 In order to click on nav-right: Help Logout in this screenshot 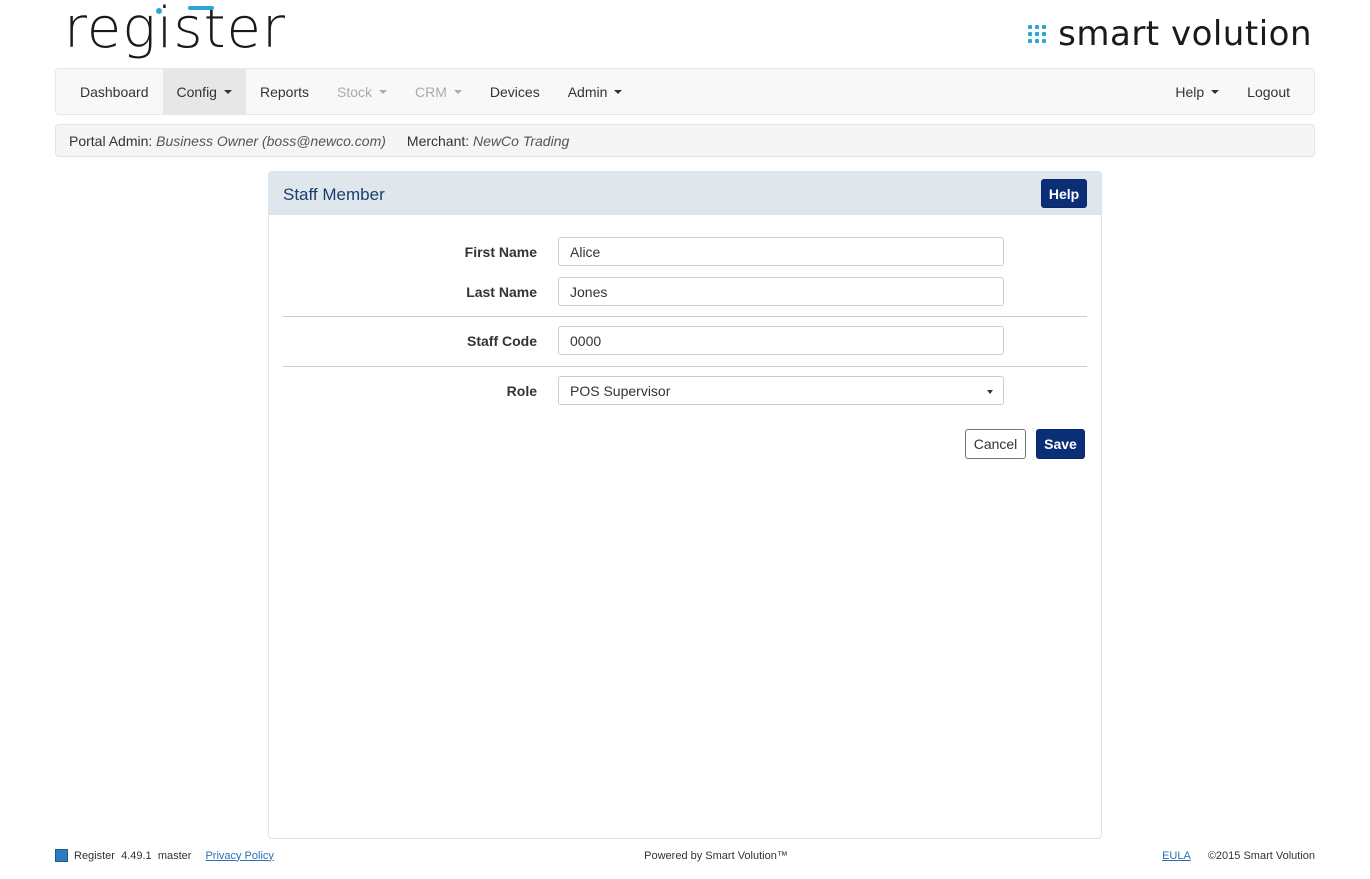, I will do `click(1232, 91)`.